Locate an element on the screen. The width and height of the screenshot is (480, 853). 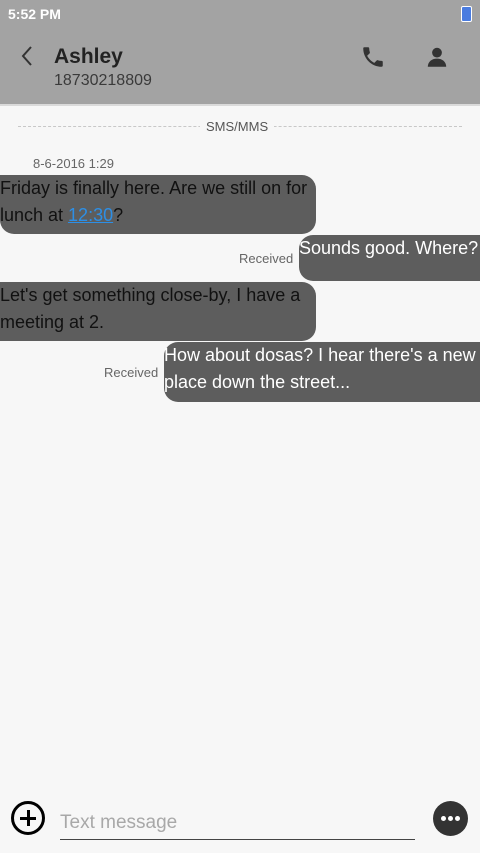
composer-bar is located at coordinates (240, 824).